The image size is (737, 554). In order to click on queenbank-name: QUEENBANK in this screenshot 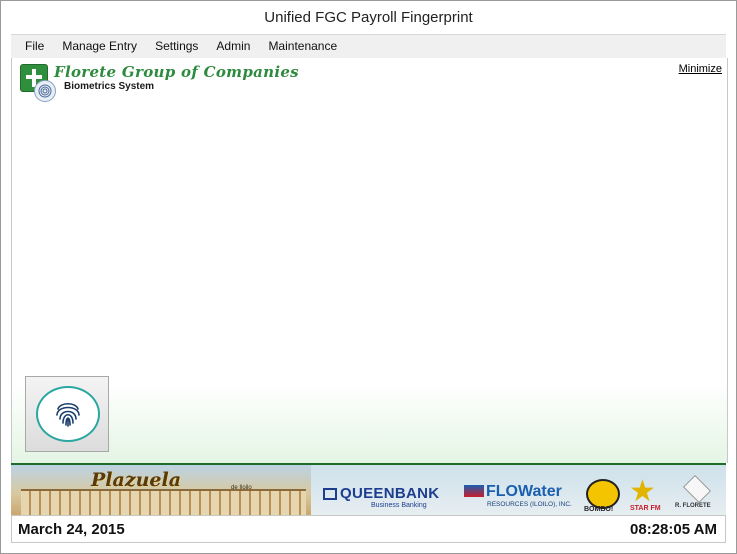, I will do `click(390, 493)`.